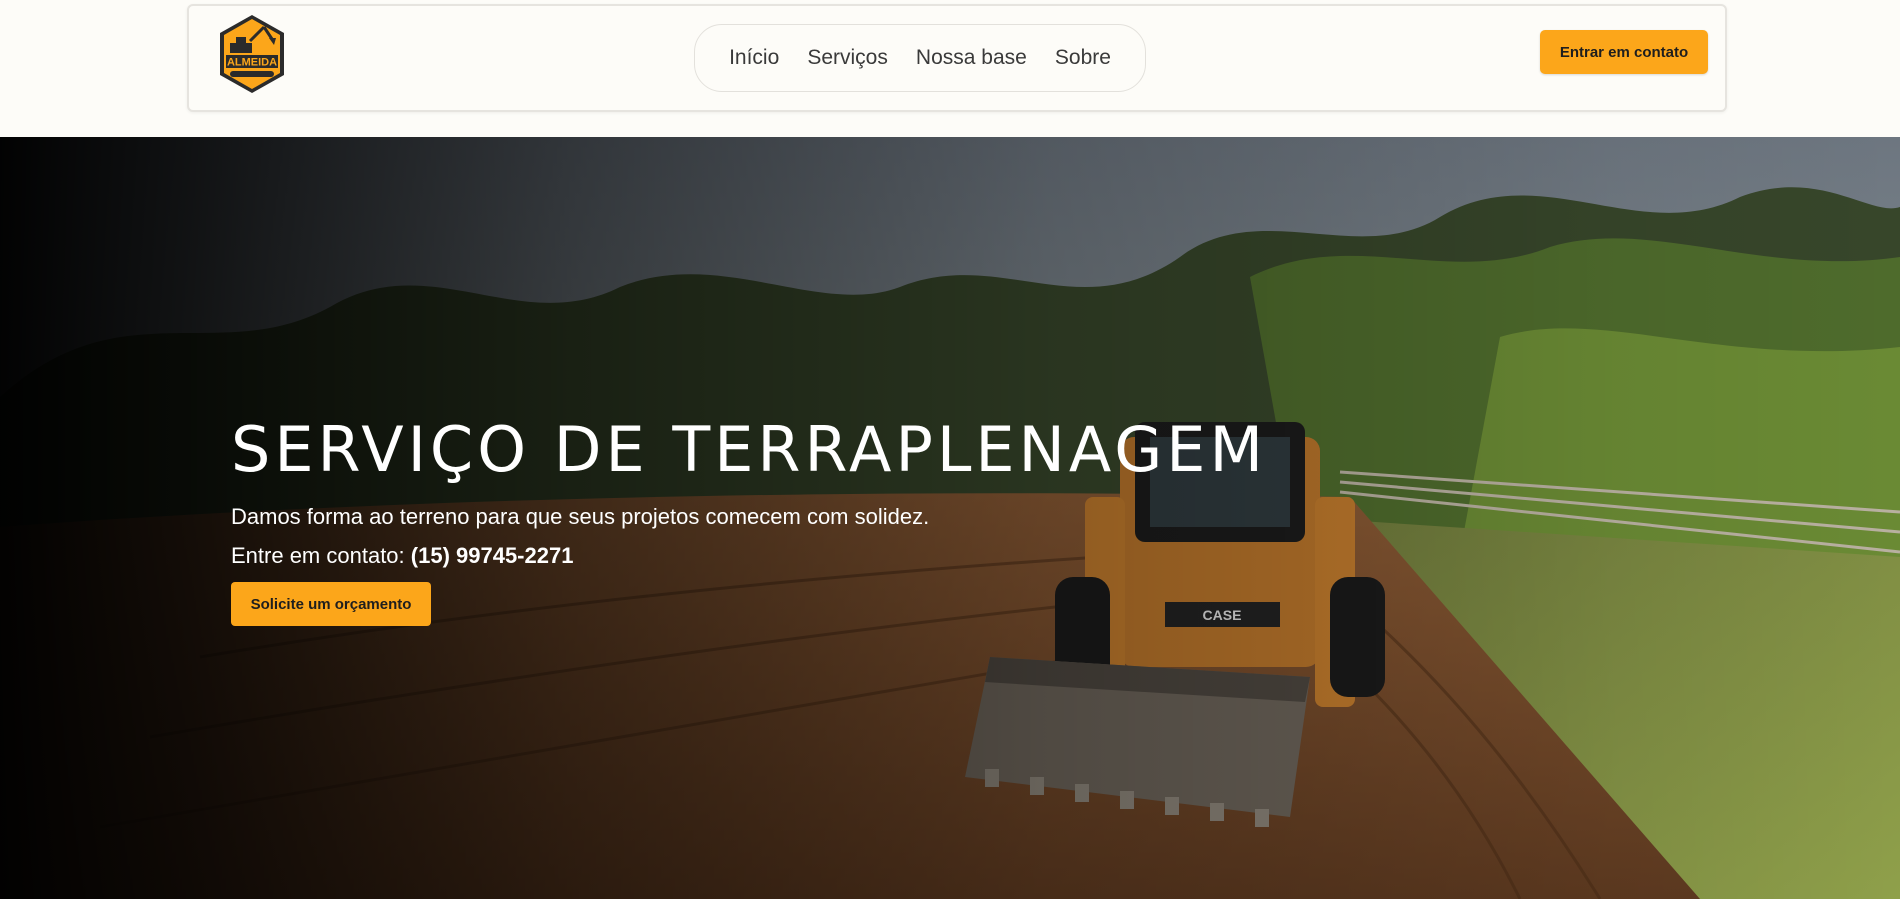 Image resolution: width=1900 pixels, height=899 pixels. What do you see at coordinates (252, 63) in the screenshot?
I see `logo-wordmark: ALMEIDA` at bounding box center [252, 63].